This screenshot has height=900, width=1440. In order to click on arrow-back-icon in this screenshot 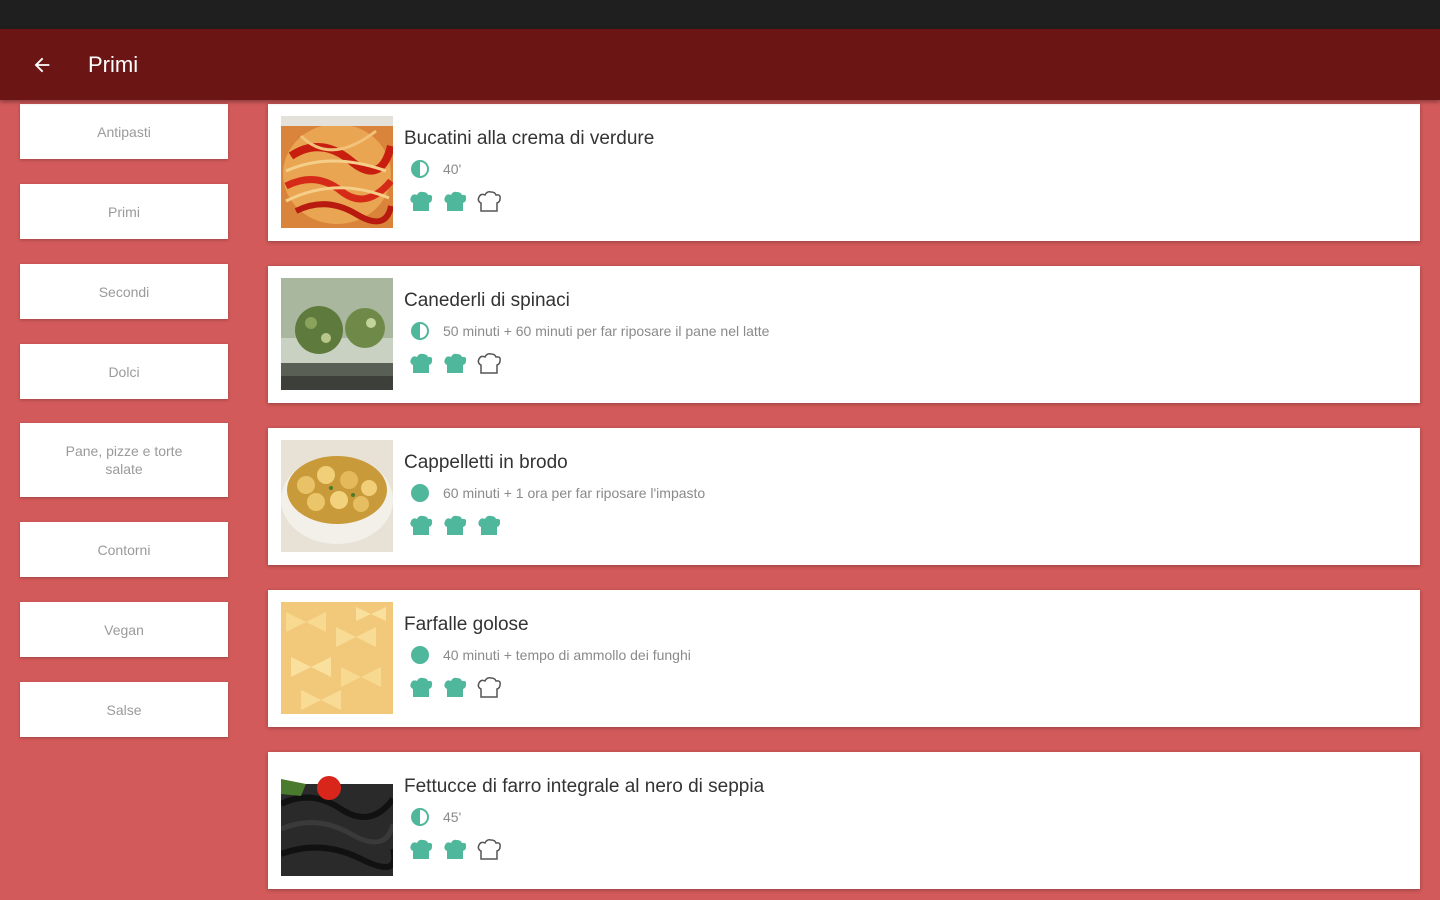, I will do `click(42, 64)`.